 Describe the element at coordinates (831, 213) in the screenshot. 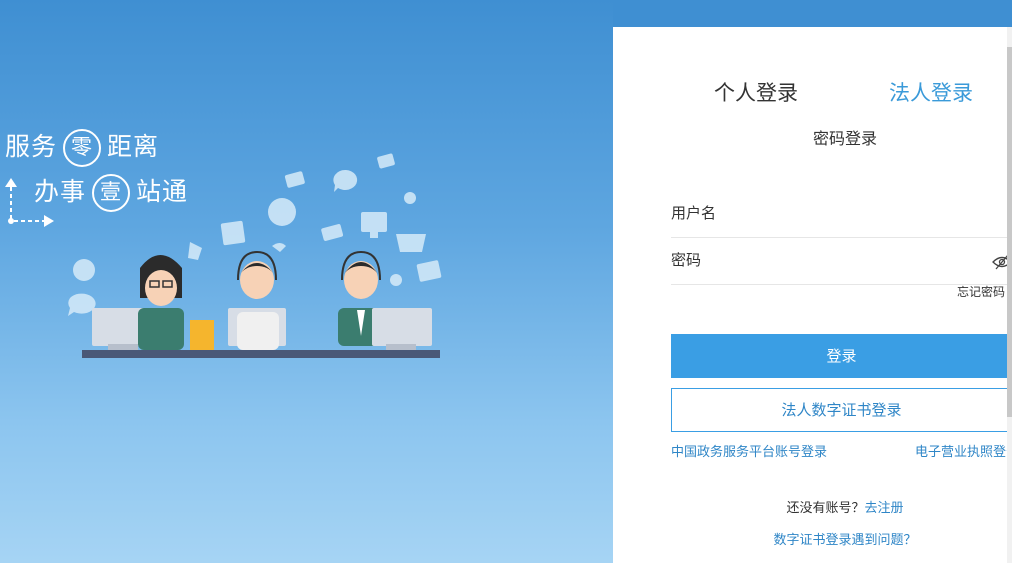

I see `username-input` at that location.